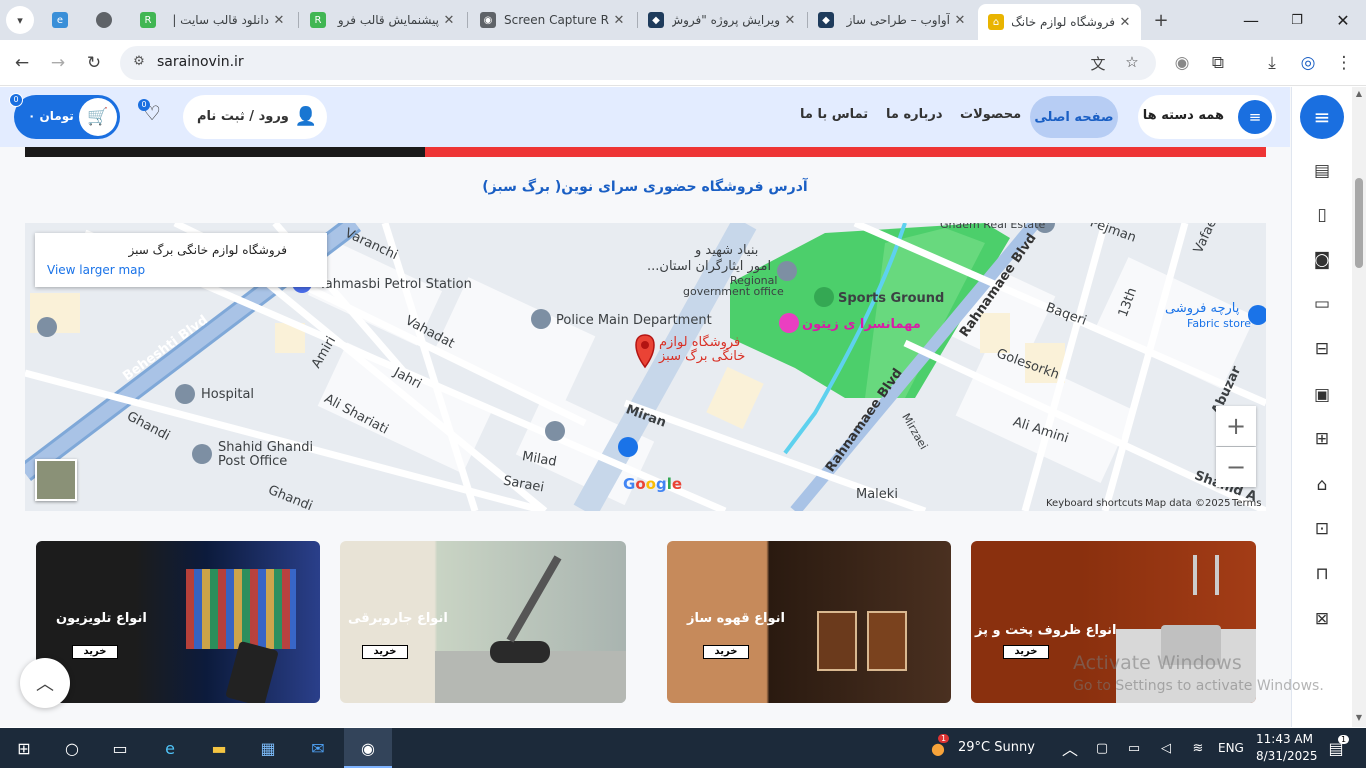  I want to click on windows-start-icon: ⊞, so click(24, 748).